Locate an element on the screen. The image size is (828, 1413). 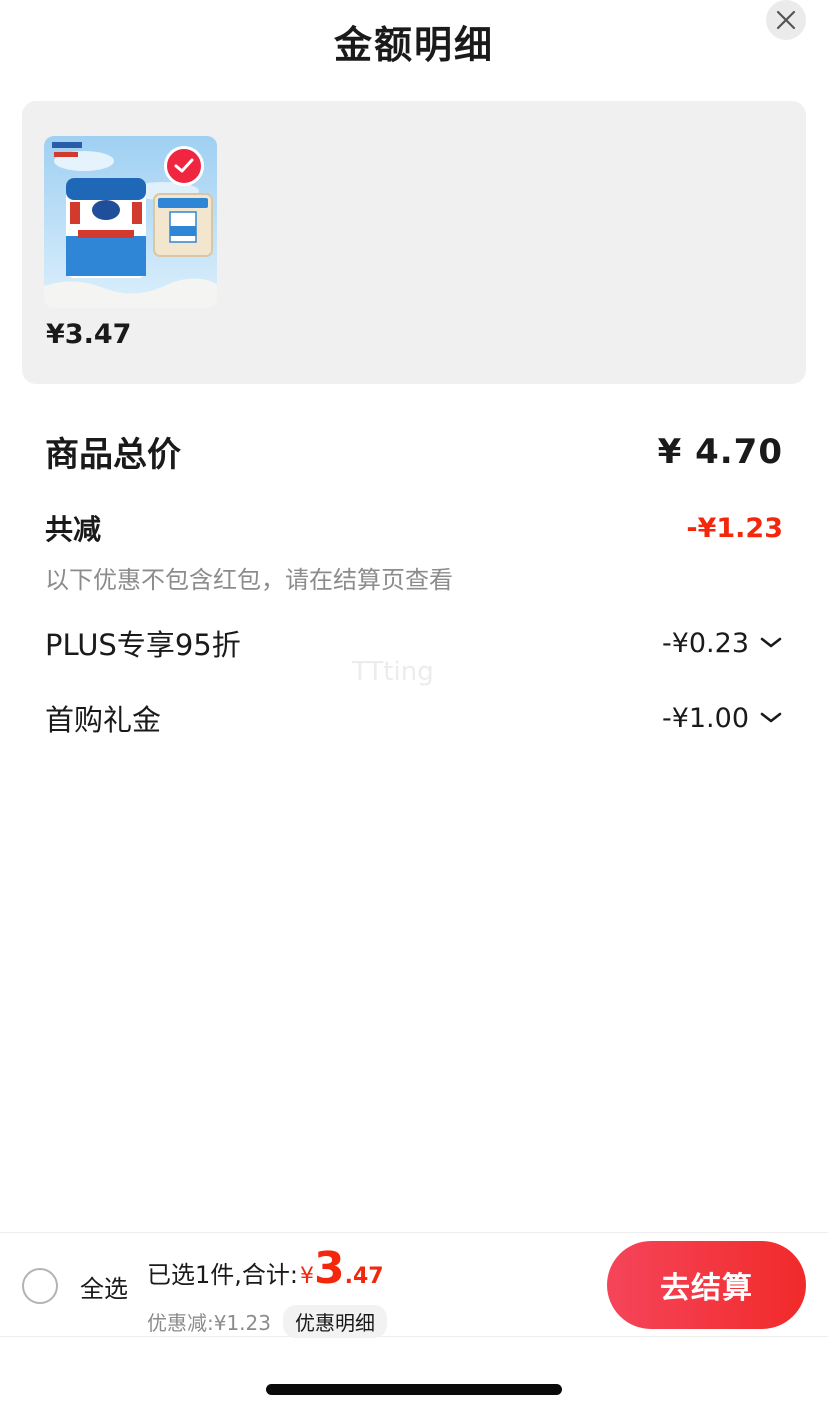
close-icon is located at coordinates (786, 20).